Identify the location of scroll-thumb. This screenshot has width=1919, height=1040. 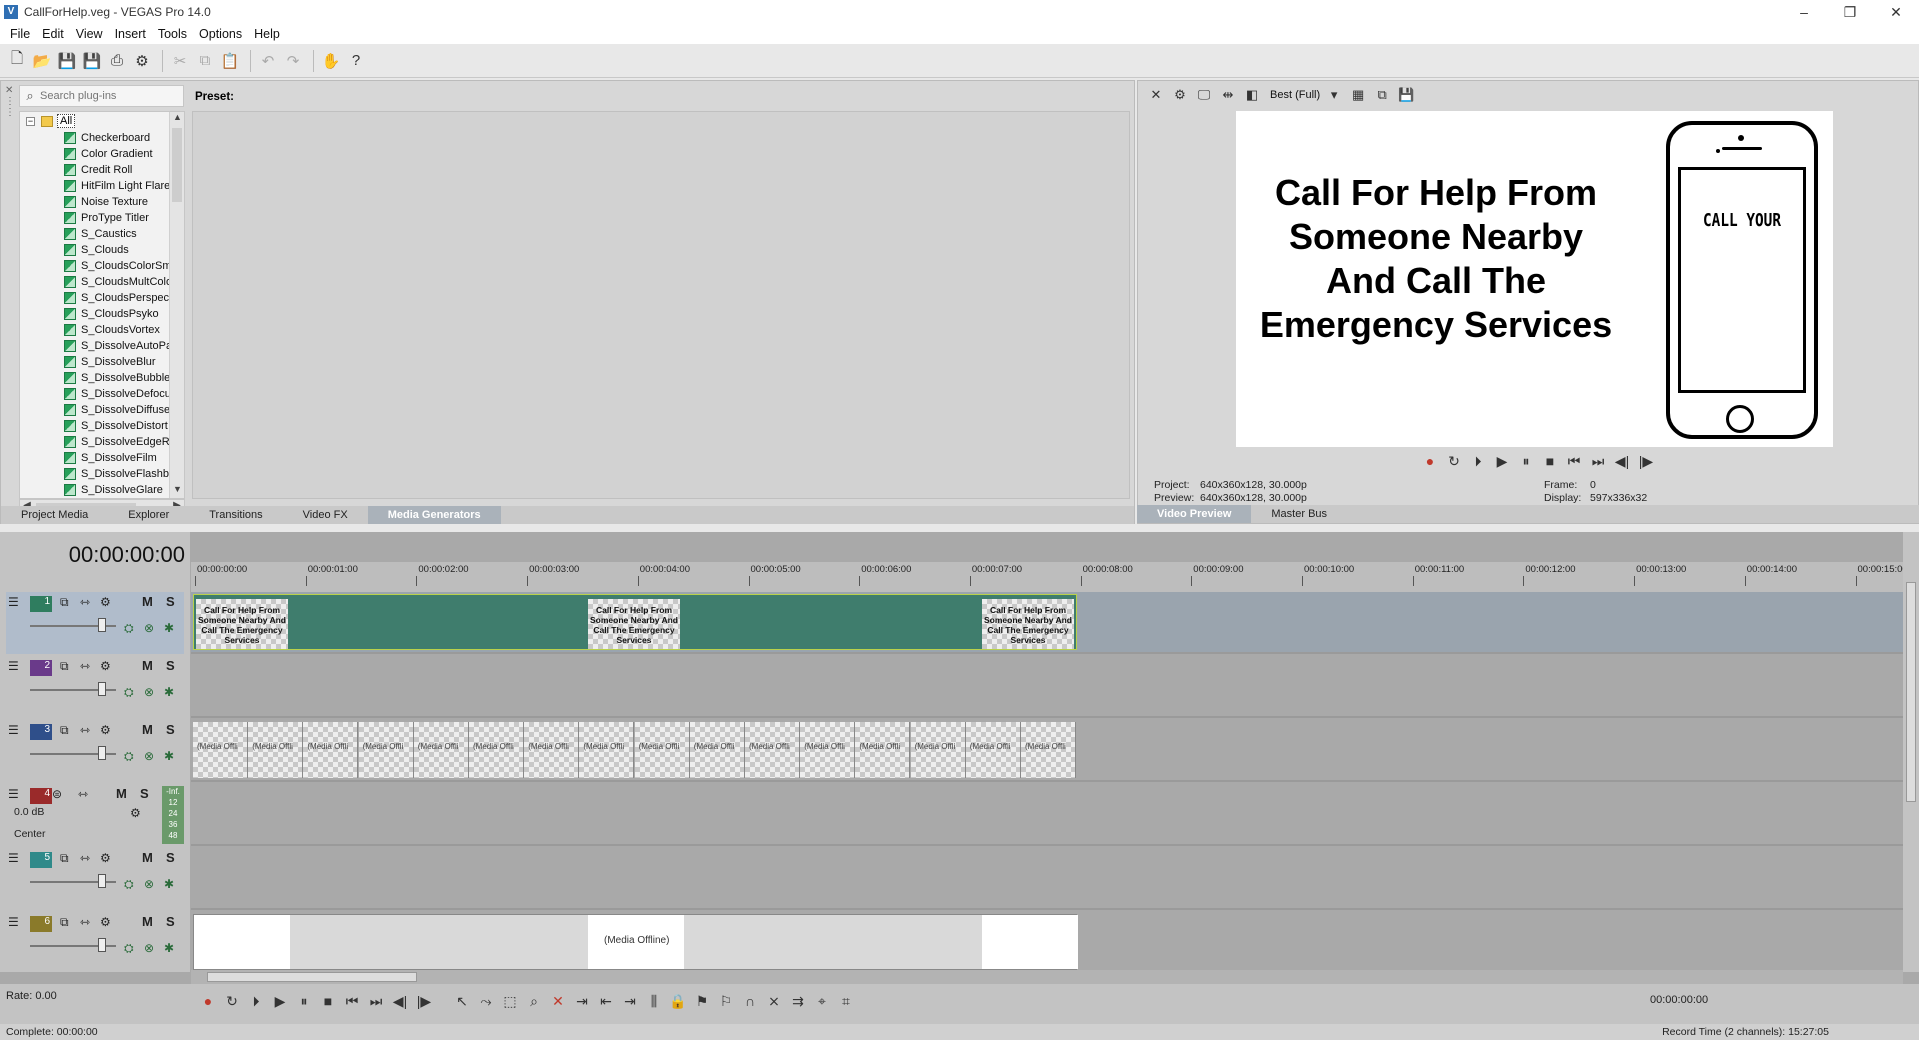
(312, 977).